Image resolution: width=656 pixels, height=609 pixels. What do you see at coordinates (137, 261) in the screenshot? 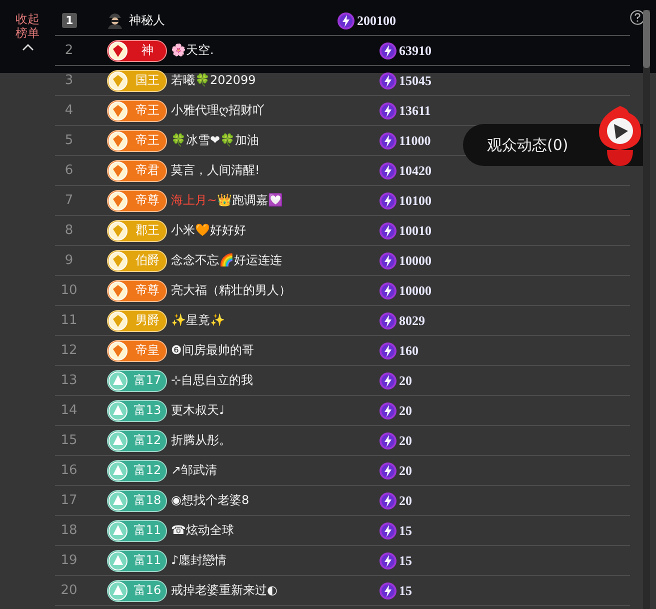
I see `rank-badge: 伯爵` at bounding box center [137, 261].